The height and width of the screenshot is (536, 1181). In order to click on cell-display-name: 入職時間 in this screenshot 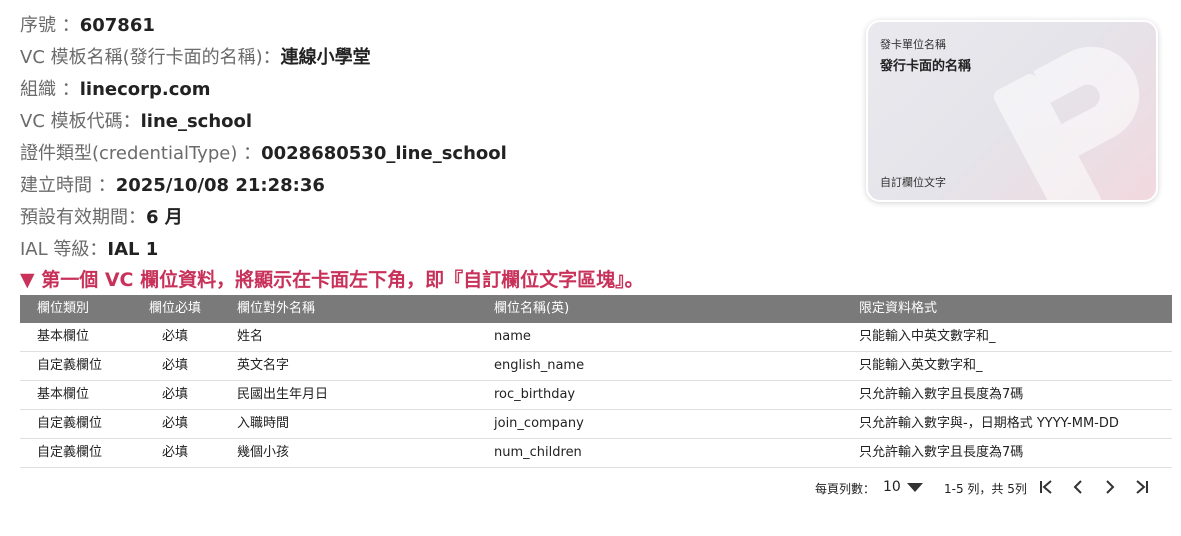, I will do `click(263, 423)`.